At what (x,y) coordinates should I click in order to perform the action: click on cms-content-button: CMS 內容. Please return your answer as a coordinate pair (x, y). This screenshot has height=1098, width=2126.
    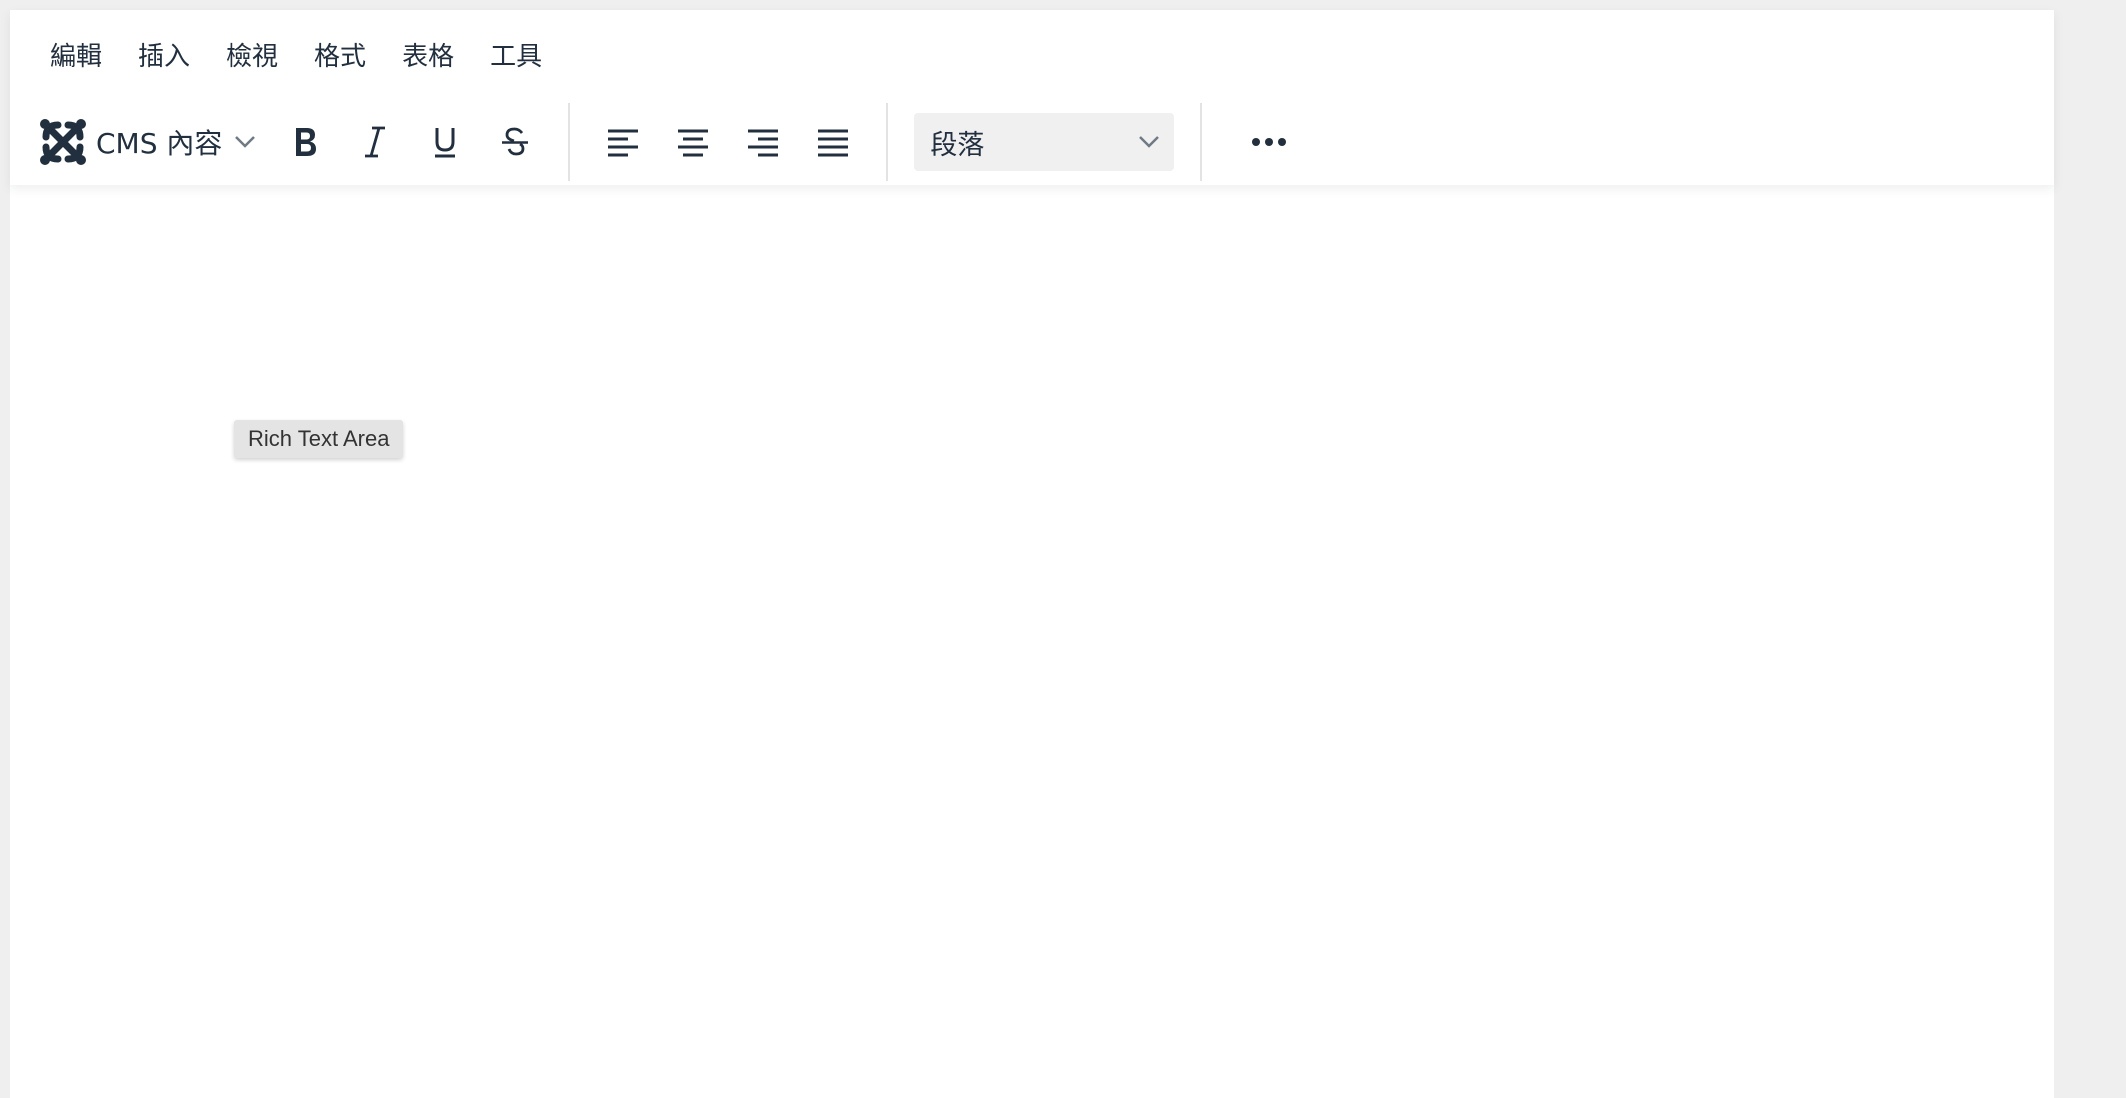
    Looking at the image, I should click on (147, 142).